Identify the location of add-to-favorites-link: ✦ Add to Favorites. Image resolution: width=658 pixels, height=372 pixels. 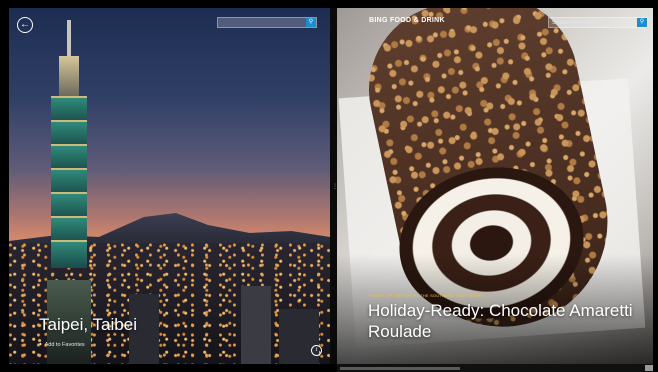
(61, 345).